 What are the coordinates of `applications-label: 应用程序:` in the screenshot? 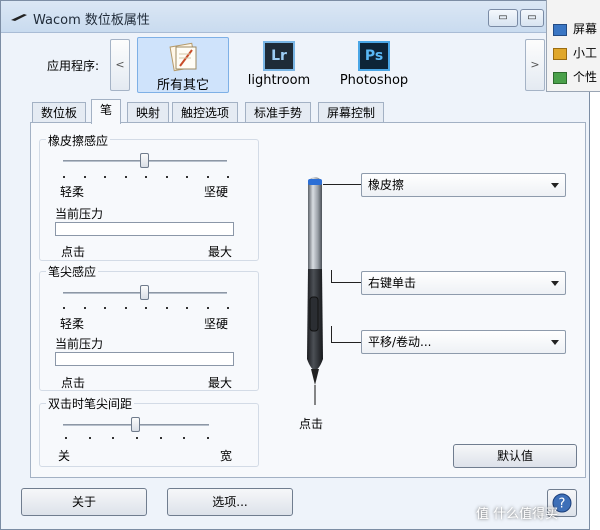 It's located at (73, 66).